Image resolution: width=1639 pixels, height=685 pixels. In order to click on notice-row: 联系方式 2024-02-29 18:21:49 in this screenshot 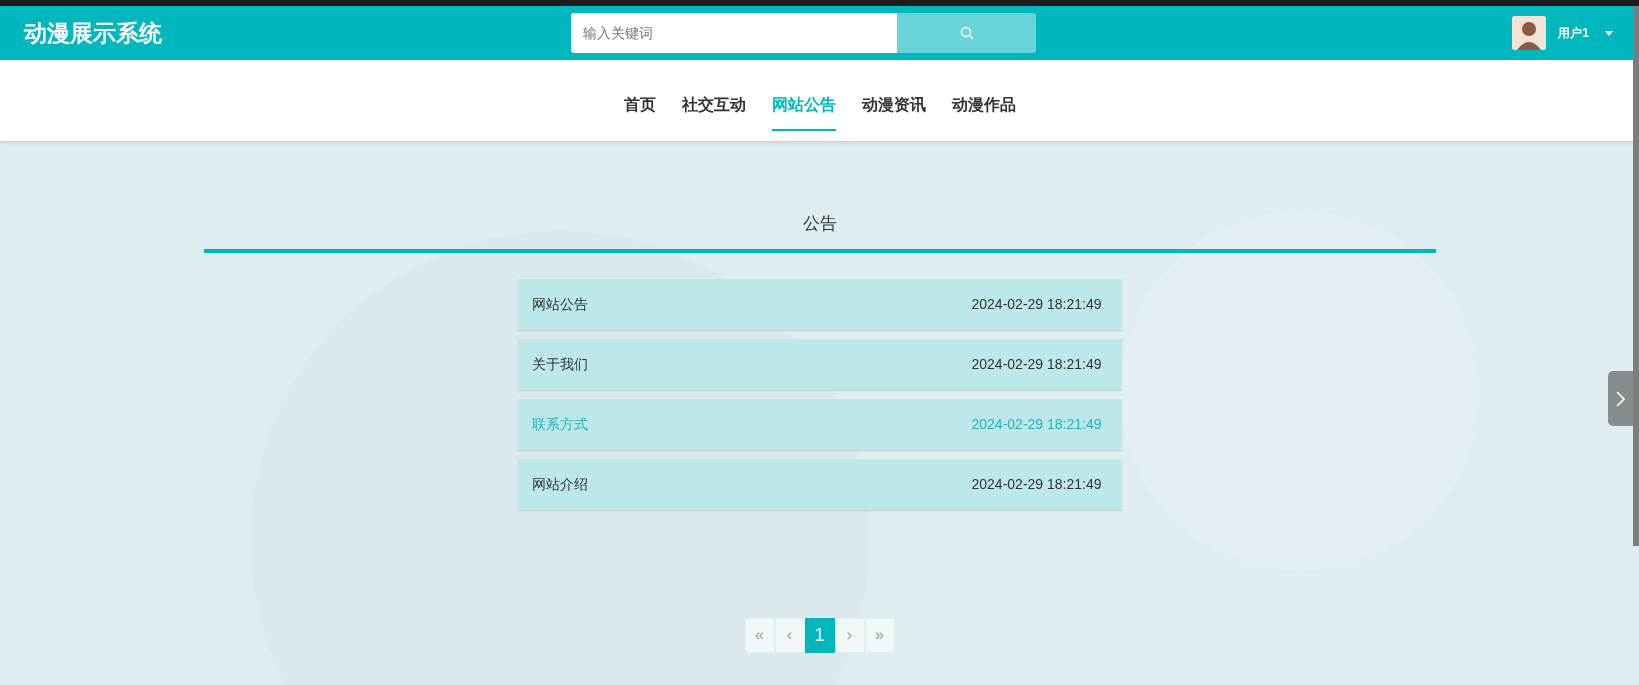, I will do `click(819, 424)`.